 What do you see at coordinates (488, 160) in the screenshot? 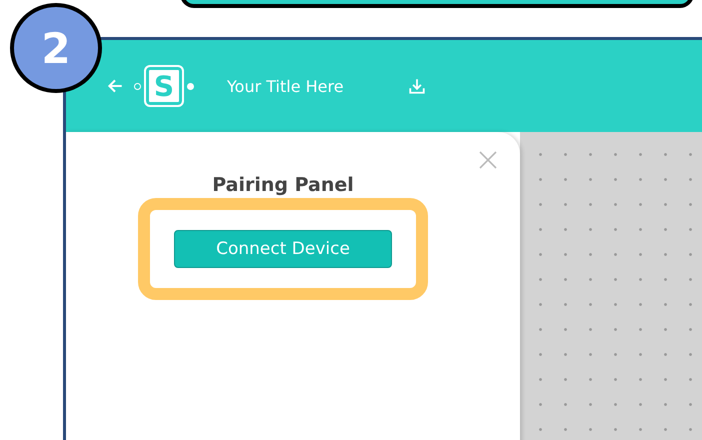
I see `close-icon` at bounding box center [488, 160].